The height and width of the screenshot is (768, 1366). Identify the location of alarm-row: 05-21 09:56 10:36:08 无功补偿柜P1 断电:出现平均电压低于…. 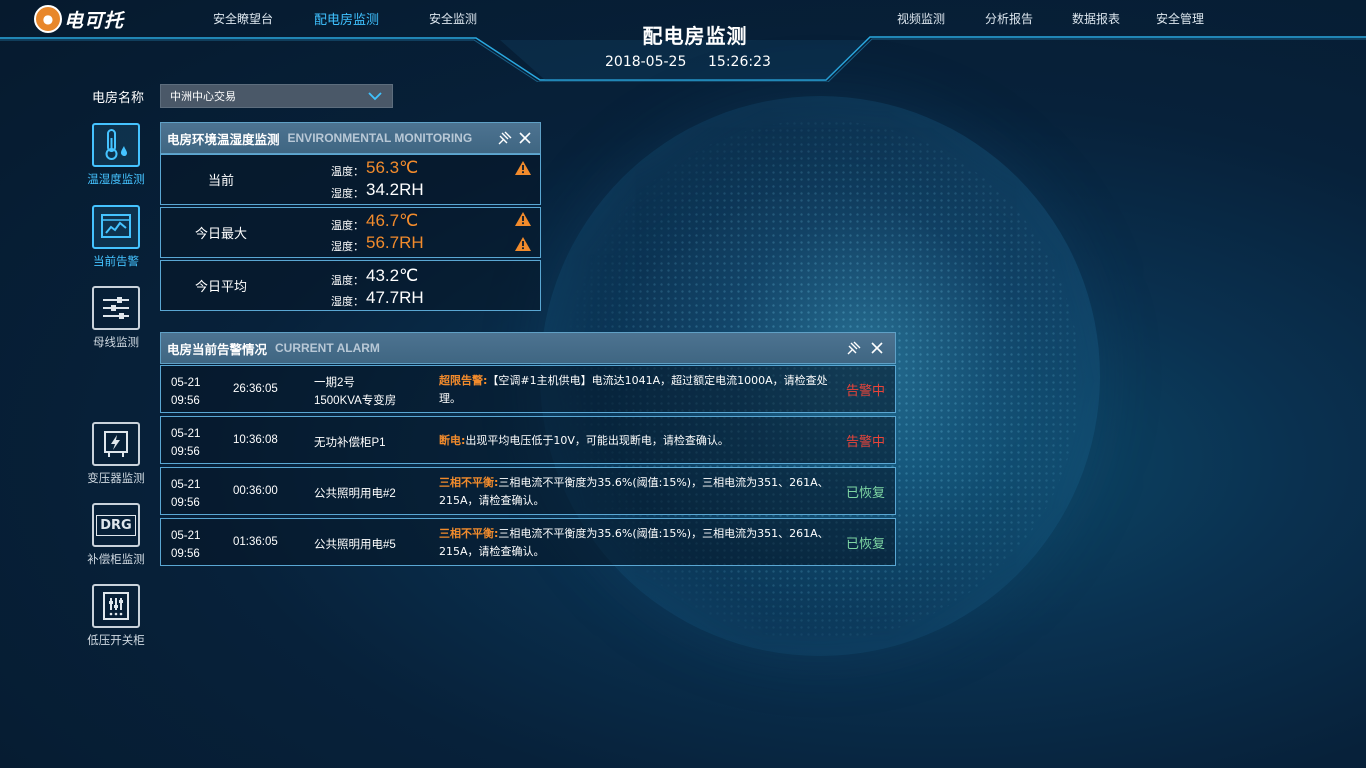
(528, 440).